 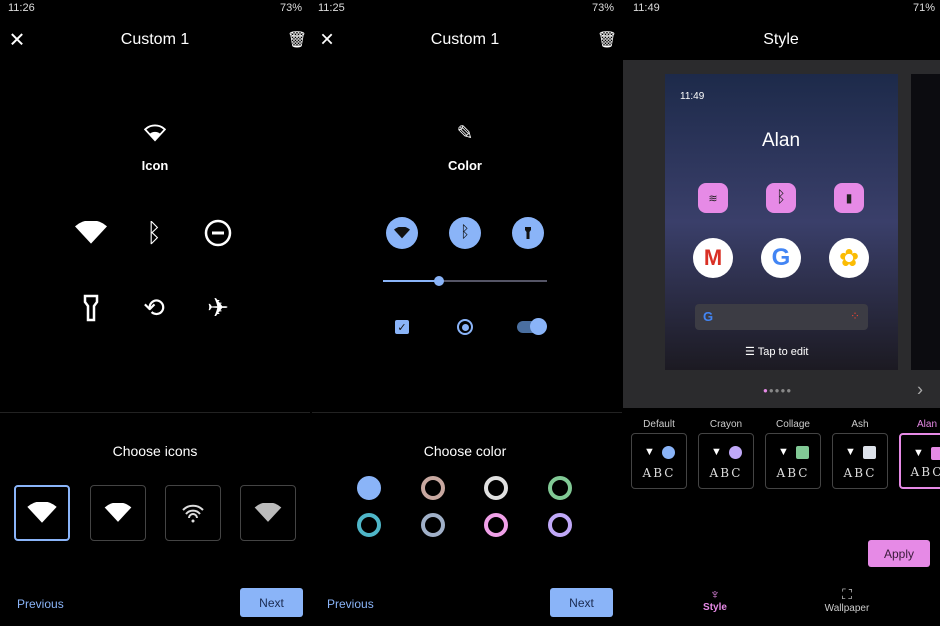 I want to click on checkbox: ✓, so click(x=402, y=327).